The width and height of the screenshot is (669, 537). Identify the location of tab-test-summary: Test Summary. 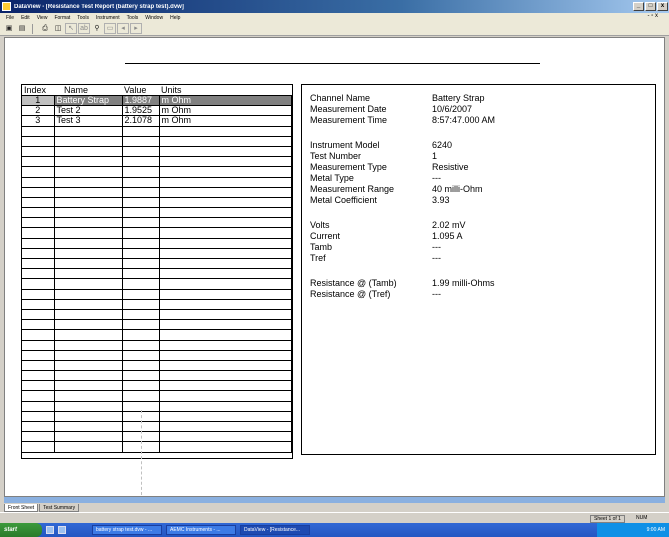
(59, 508).